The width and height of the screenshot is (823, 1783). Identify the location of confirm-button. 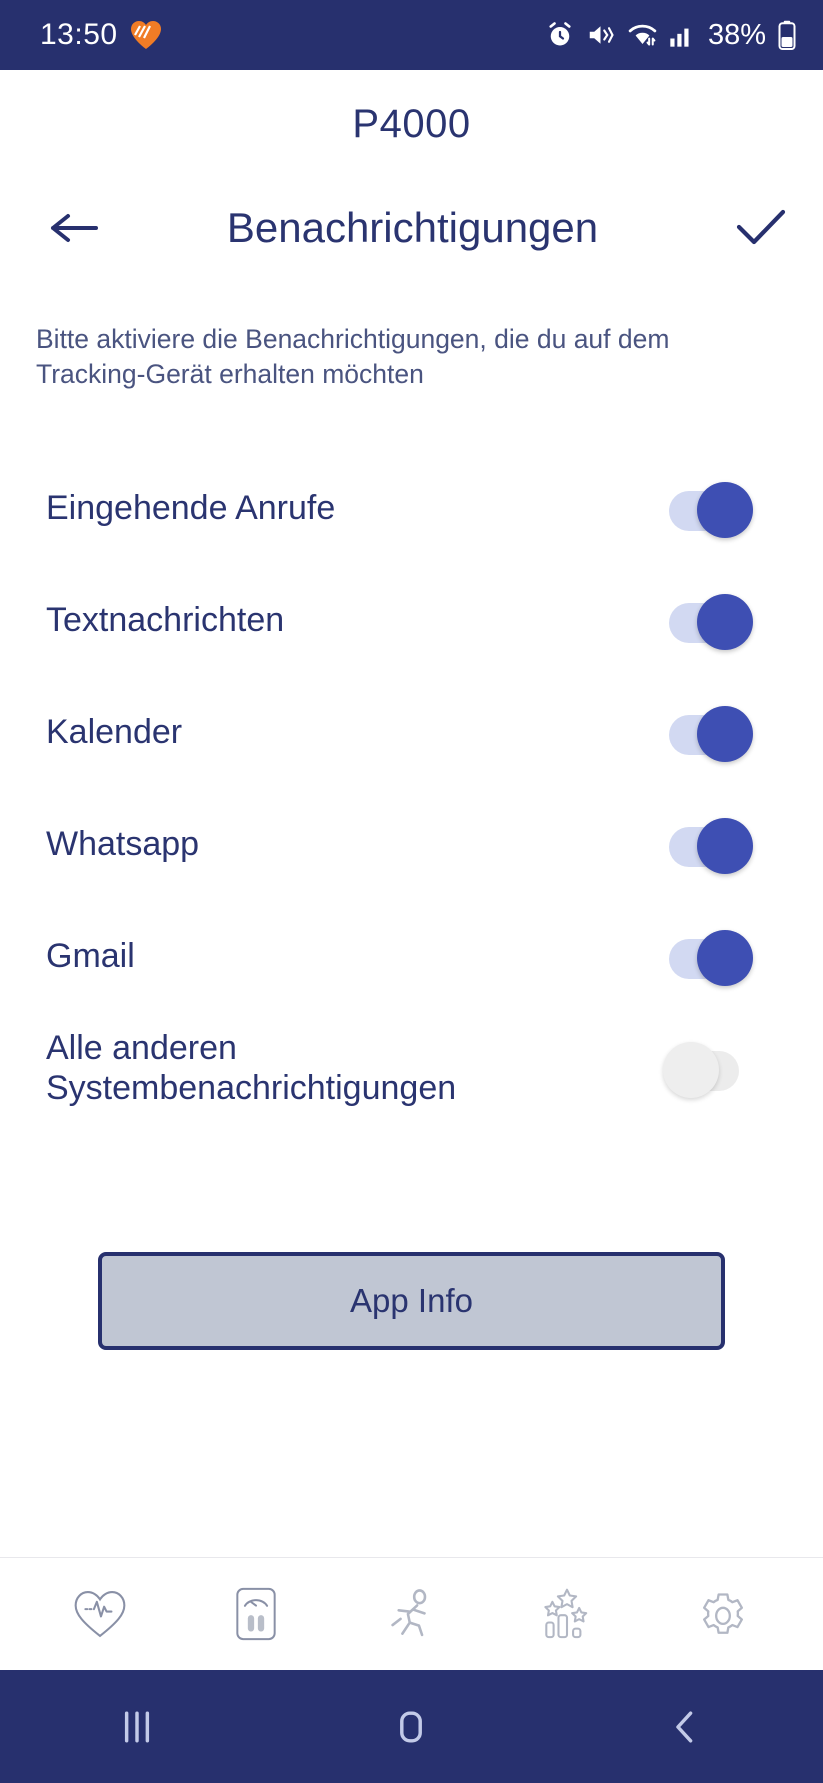
(753, 228).